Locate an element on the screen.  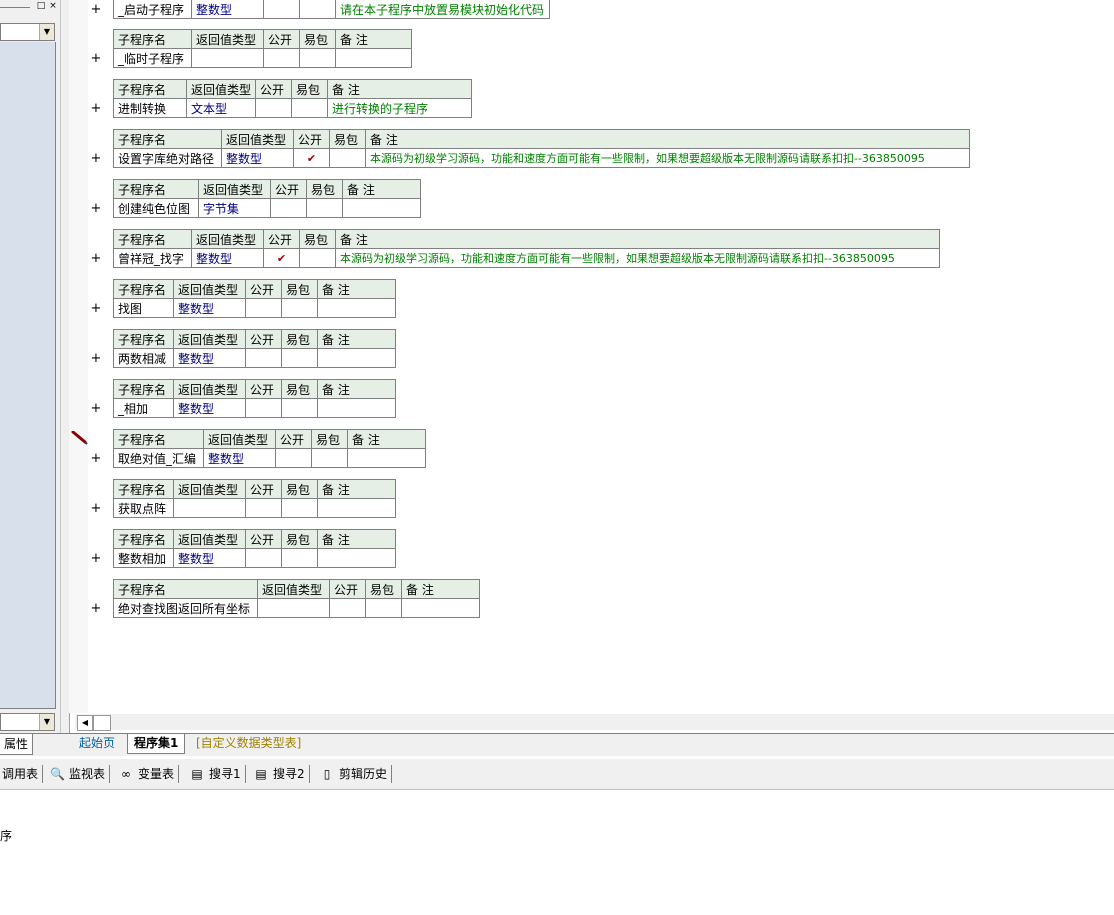
watch-table-button: 🔍 监视表 is located at coordinates (80, 774).